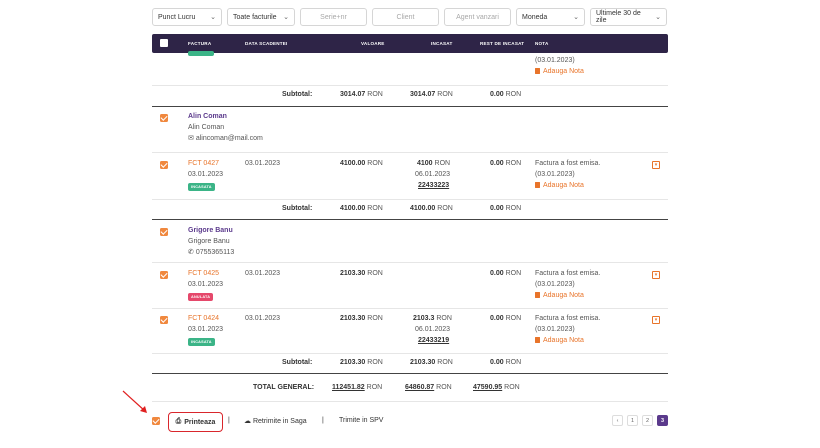  What do you see at coordinates (640, 420) in the screenshot?
I see `pagination: ‹ 1 2 3` at bounding box center [640, 420].